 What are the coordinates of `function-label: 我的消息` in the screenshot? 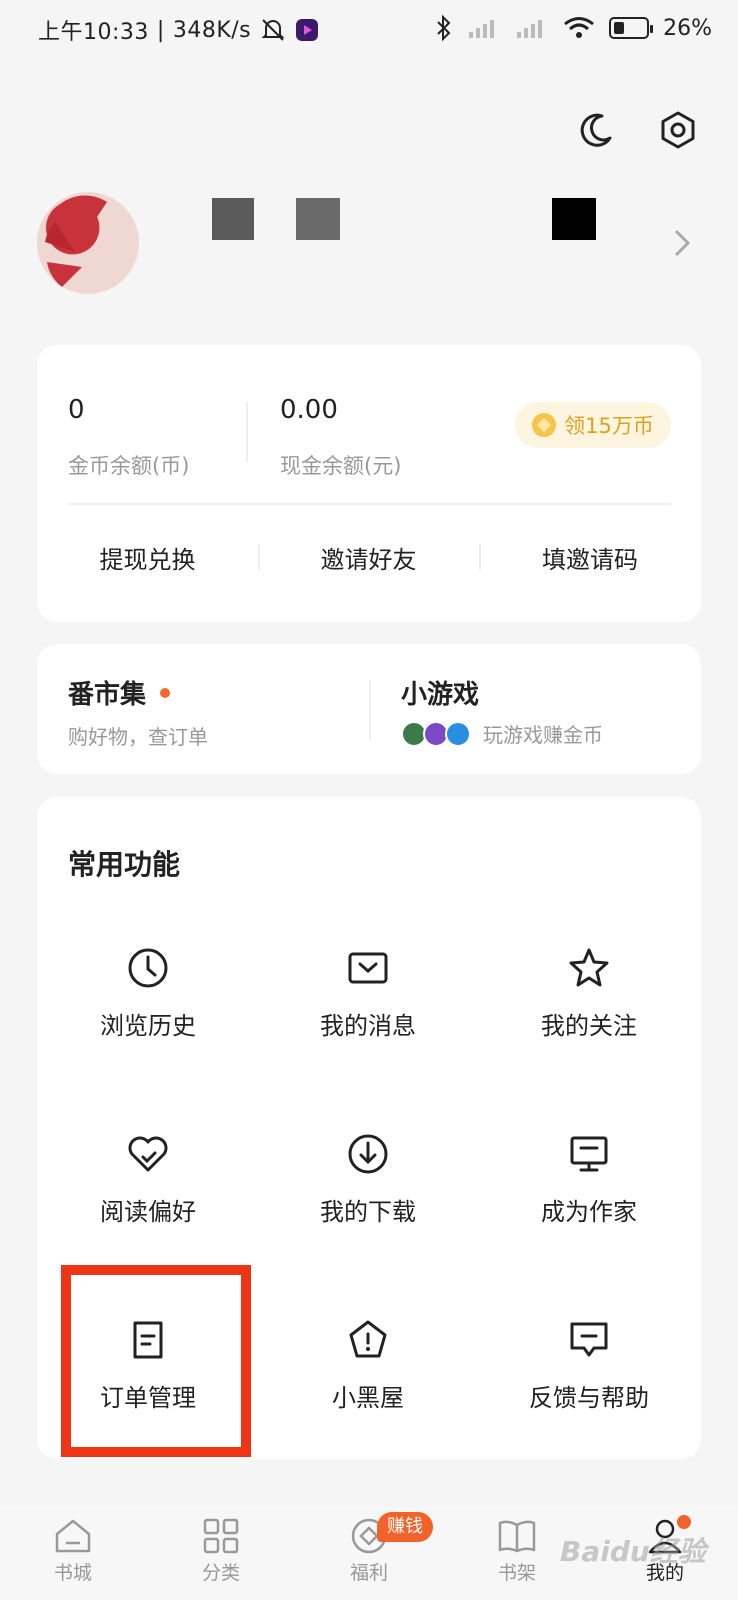 It's located at (368, 1026).